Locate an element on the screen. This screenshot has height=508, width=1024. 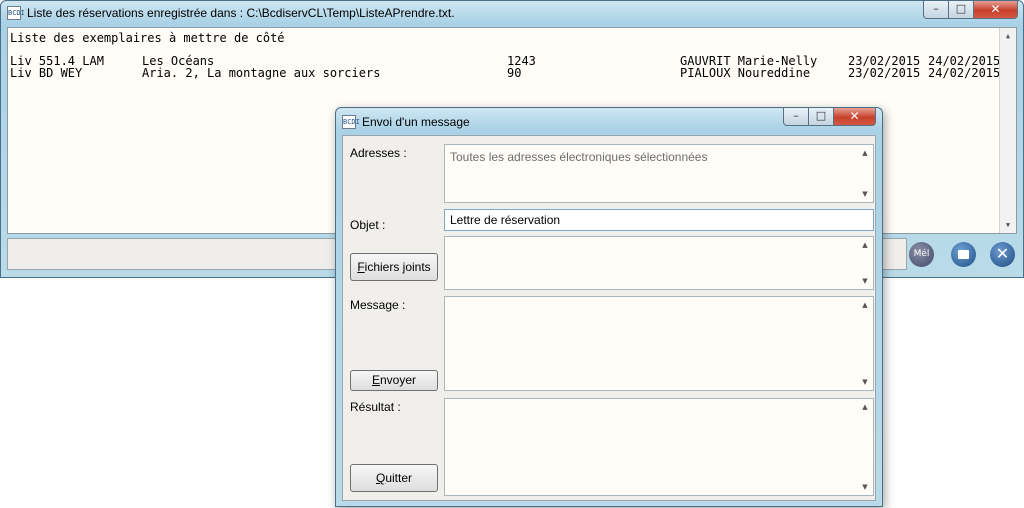
attachments-accel: F is located at coordinates (361, 267).